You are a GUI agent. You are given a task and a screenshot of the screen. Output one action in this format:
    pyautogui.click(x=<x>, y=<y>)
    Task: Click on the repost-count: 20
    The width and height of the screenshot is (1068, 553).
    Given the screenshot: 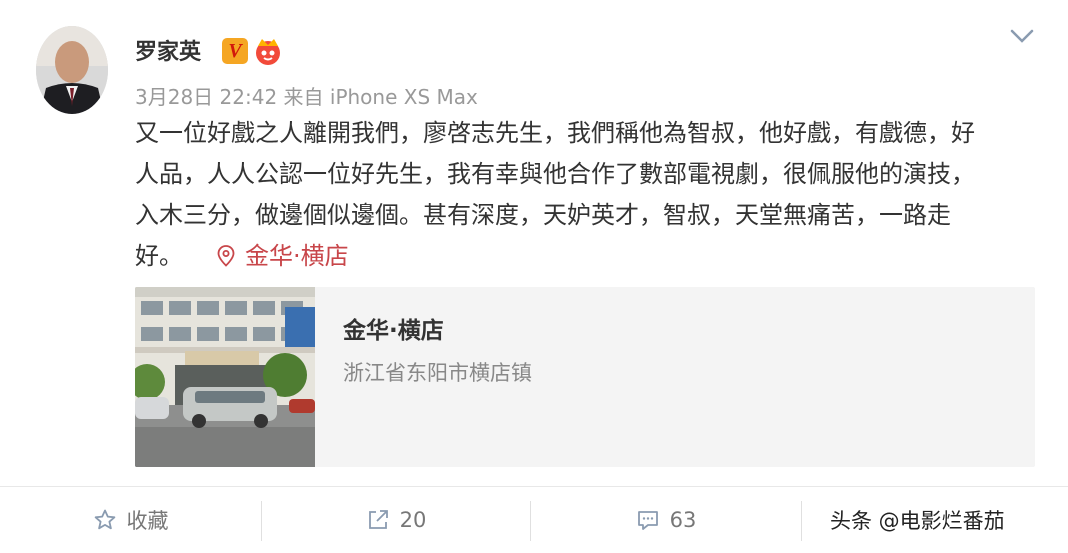 What is the action you would take?
    pyautogui.click(x=413, y=520)
    